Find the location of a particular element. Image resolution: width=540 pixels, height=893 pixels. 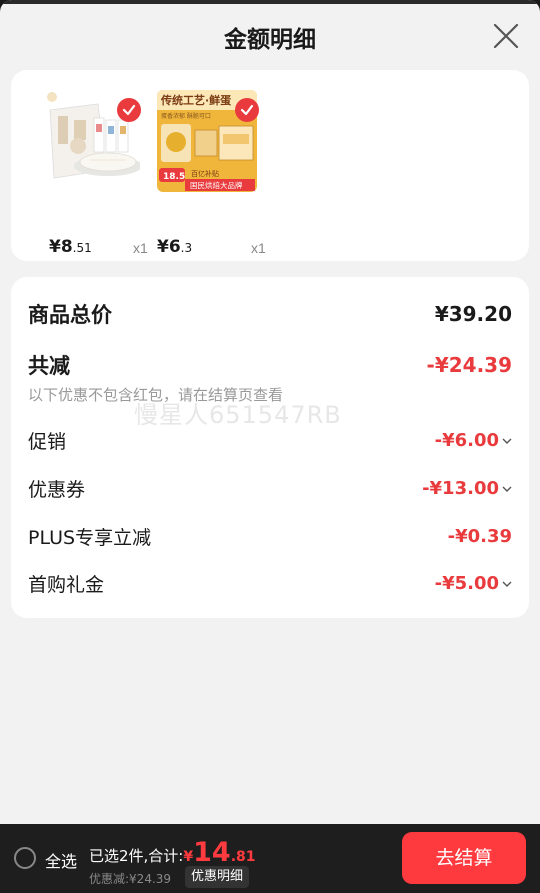

discount-detail-button: 优惠明细 is located at coordinates (217, 877).